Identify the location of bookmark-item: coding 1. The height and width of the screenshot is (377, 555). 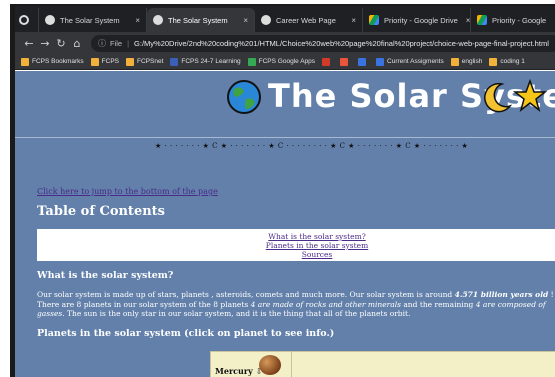
(507, 61).